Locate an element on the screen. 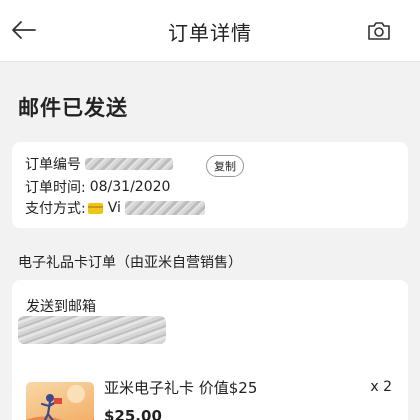 This screenshot has height=420, width=420. copy-order-number-button: 复制 is located at coordinates (225, 166).